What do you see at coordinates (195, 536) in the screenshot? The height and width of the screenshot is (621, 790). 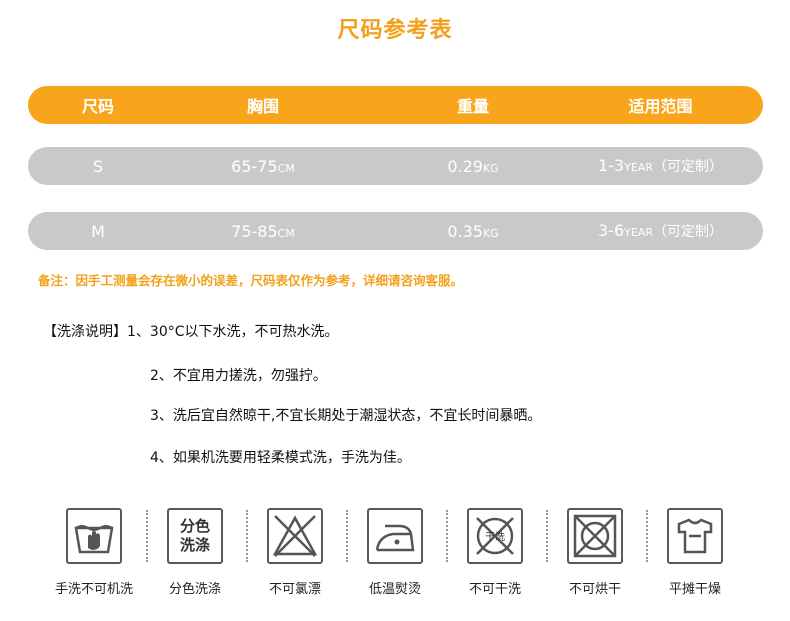 I see `separate-wash-icon: 分色 洗涤` at bounding box center [195, 536].